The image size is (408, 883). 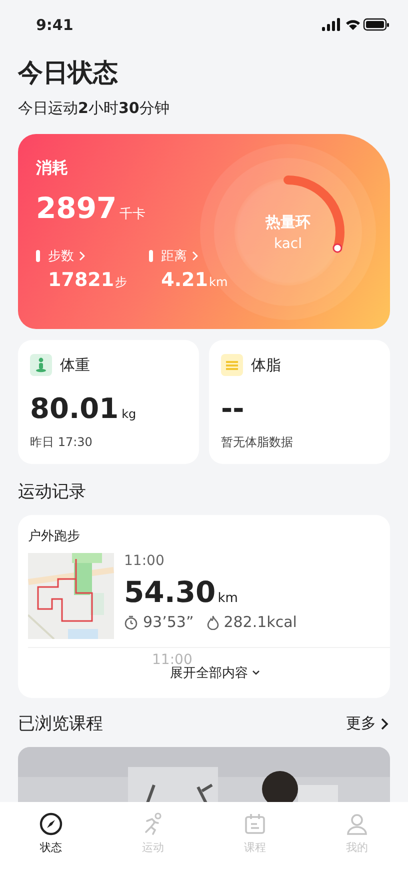 What do you see at coordinates (232, 365) in the screenshot?
I see `lines-icon` at bounding box center [232, 365].